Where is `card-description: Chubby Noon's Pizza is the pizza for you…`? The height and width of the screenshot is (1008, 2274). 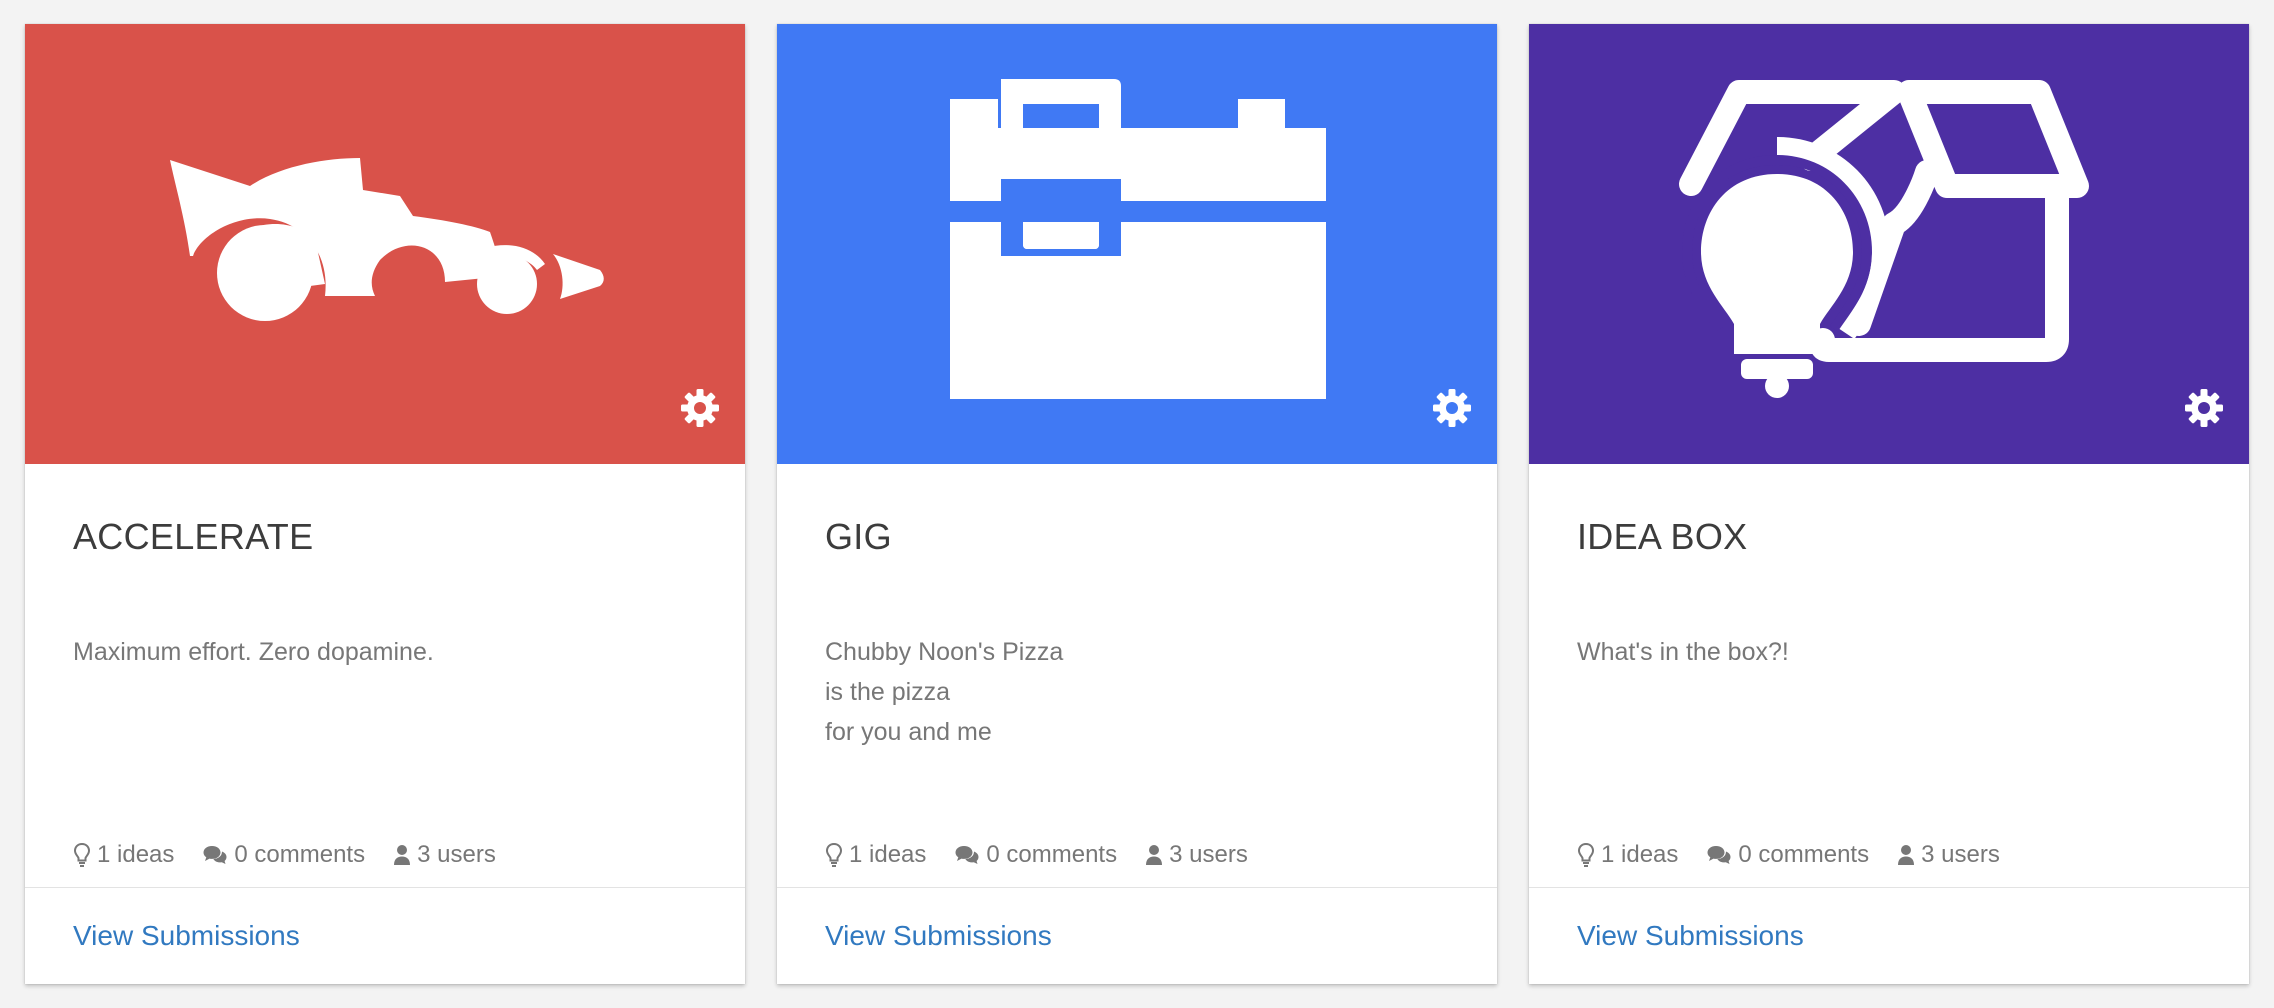
card-description: Chubby Noon's Pizza is the pizza for you… is located at coordinates (944, 692).